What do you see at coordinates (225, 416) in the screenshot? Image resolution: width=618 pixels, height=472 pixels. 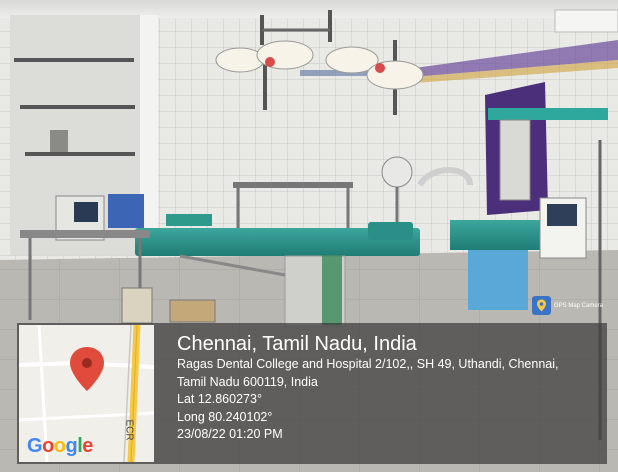 I see `longitude: Long 80.240102°` at bounding box center [225, 416].